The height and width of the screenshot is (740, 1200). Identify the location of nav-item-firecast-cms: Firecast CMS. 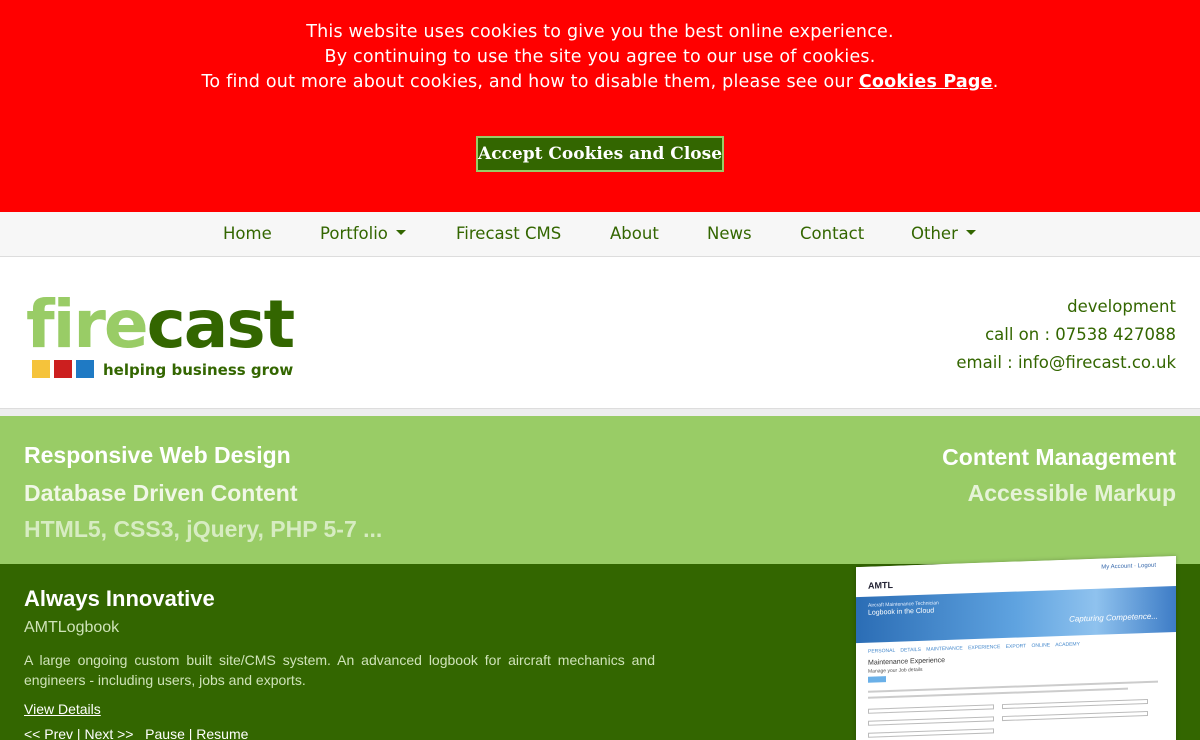
(508, 234).